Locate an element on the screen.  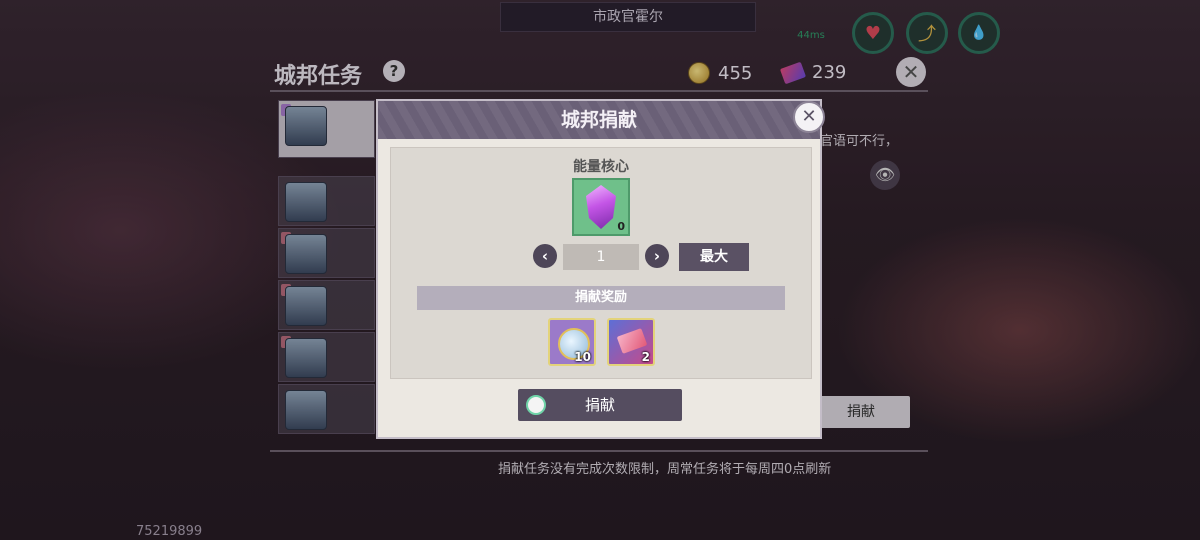
reward-count: 10 is located at coordinates (582, 357).